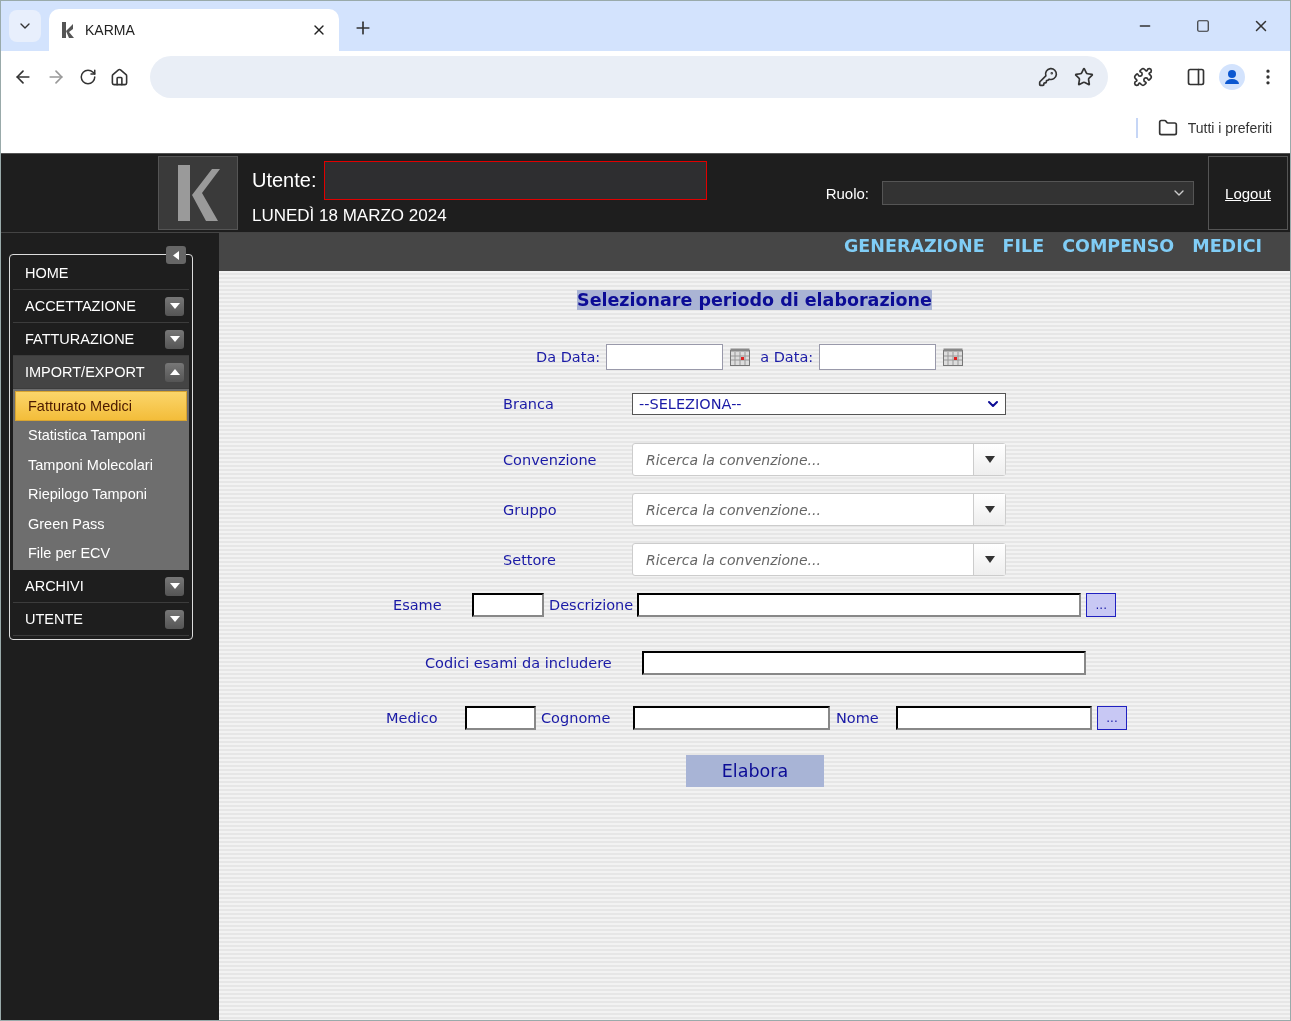 Image resolution: width=1291 pixels, height=1021 pixels. I want to click on name-field, so click(994, 718).